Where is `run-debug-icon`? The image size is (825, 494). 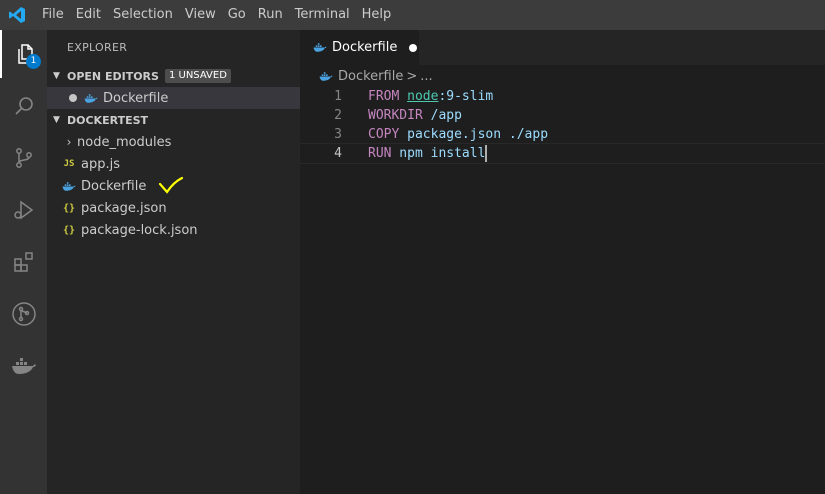
run-debug-icon is located at coordinates (23, 210).